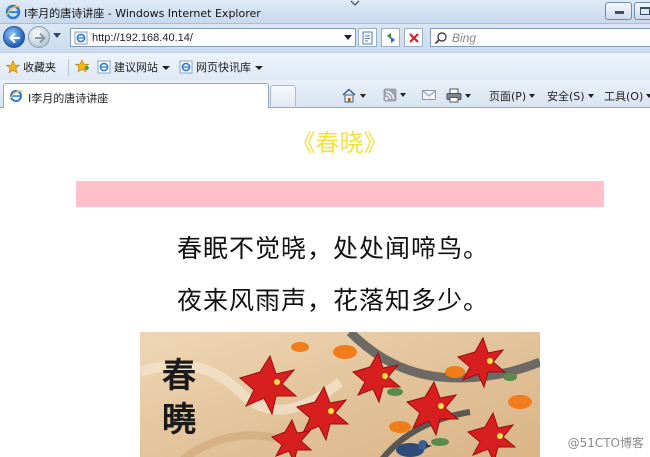 This screenshot has height=457, width=650. I want to click on back-arrow-icon, so click(14, 38).